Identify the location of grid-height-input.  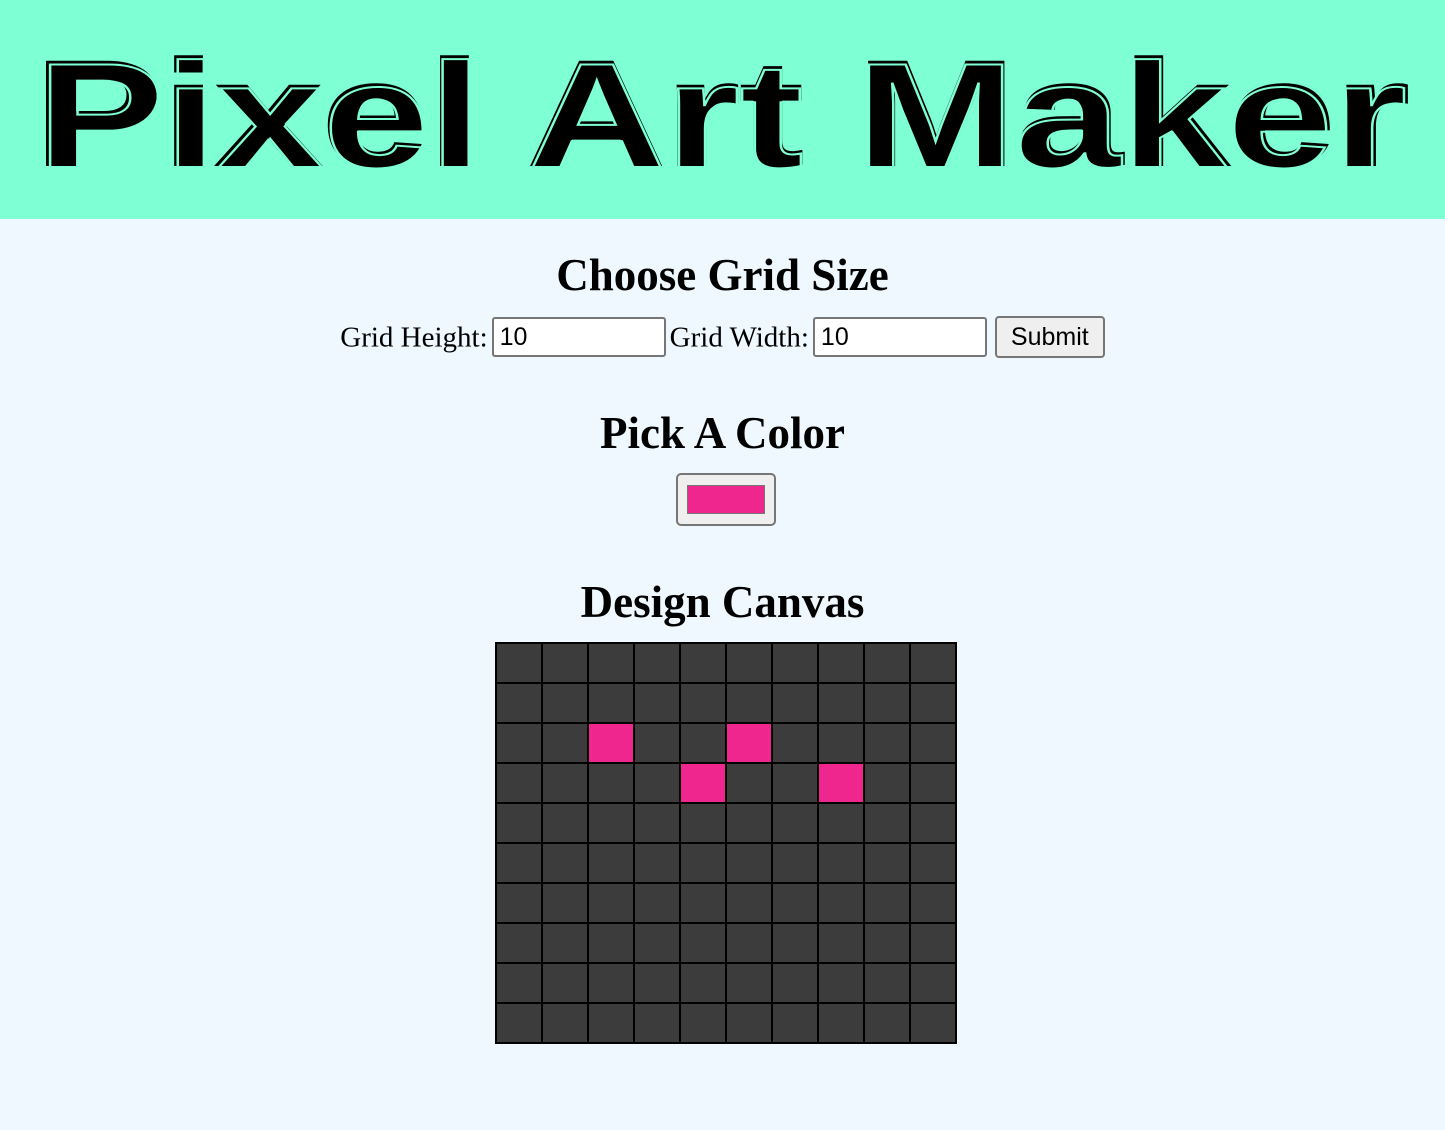
(578, 337).